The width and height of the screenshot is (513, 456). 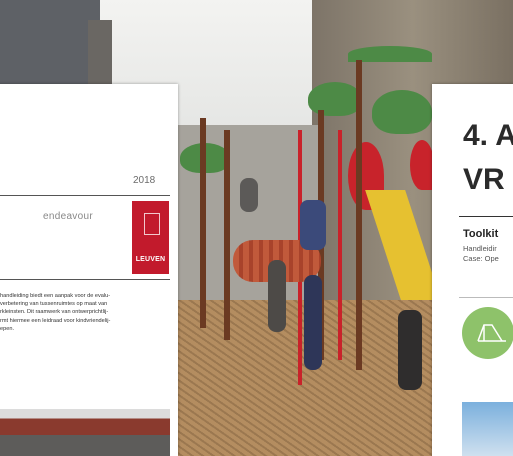 I want to click on green-leaf-right, so click(x=402, y=112).